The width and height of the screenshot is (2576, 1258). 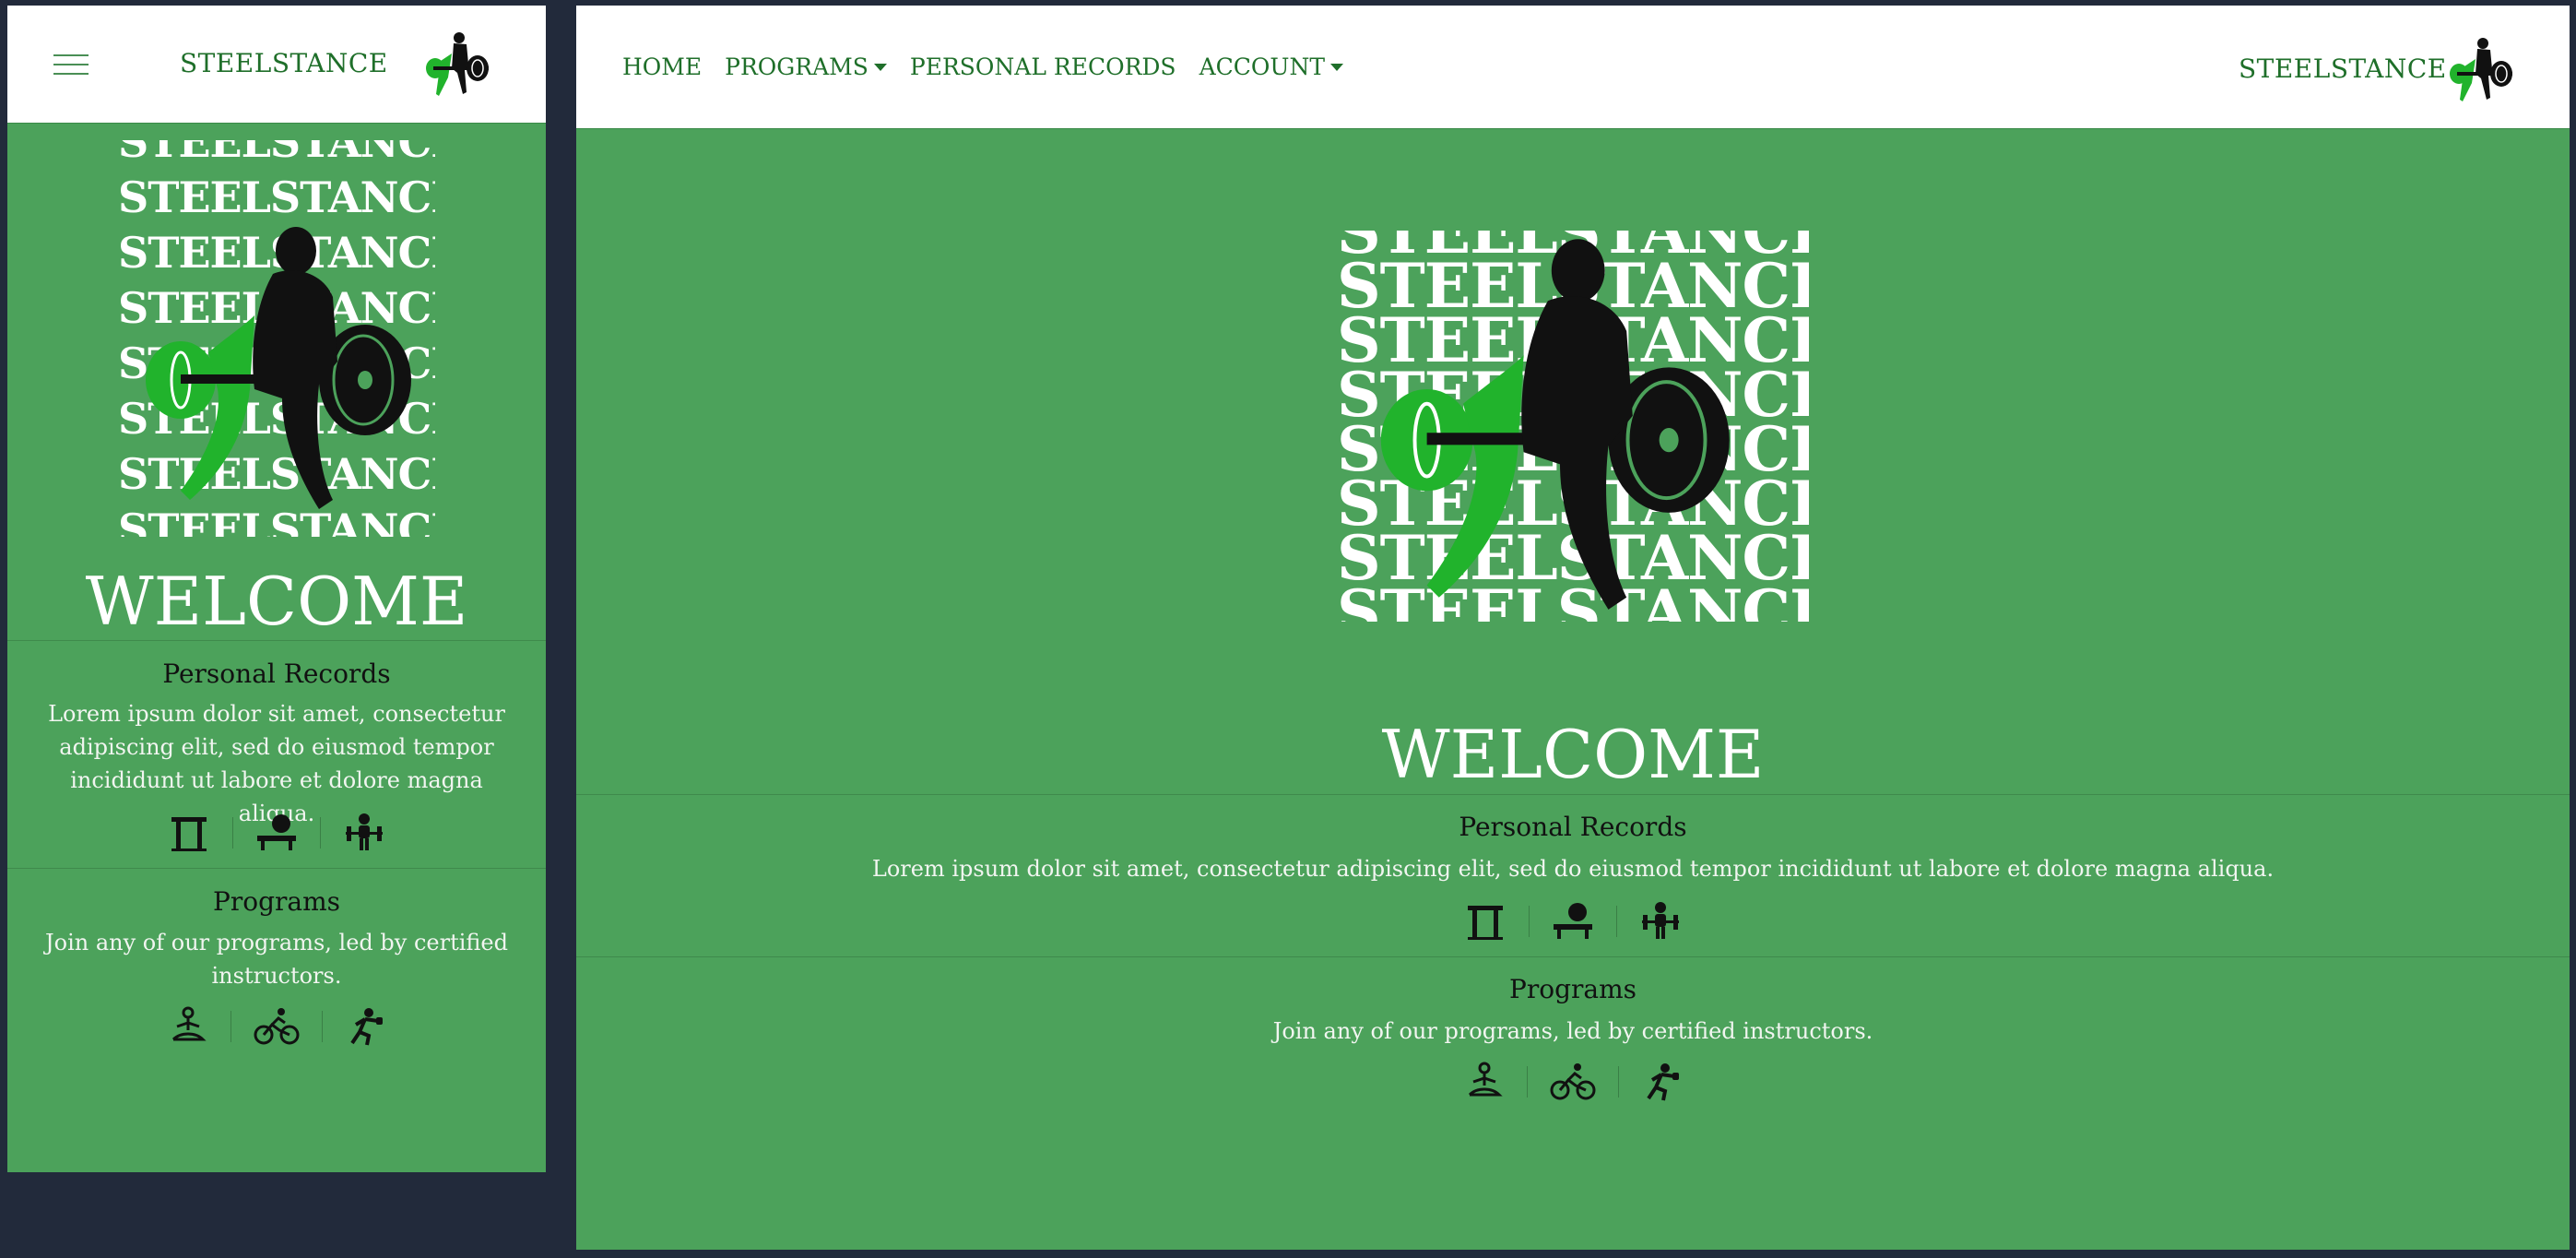 I want to click on nav-programs: PROGRAMS, so click(x=806, y=66).